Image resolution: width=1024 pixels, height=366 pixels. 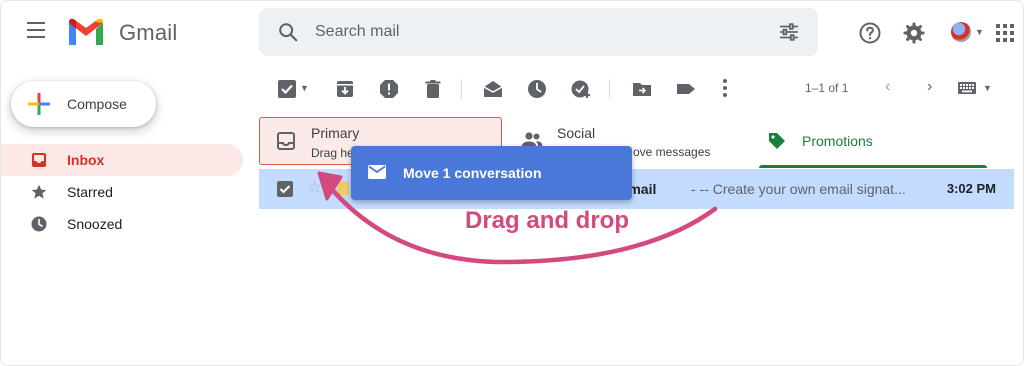 I want to click on sidebar-item-label: Starred, so click(x=90, y=192).